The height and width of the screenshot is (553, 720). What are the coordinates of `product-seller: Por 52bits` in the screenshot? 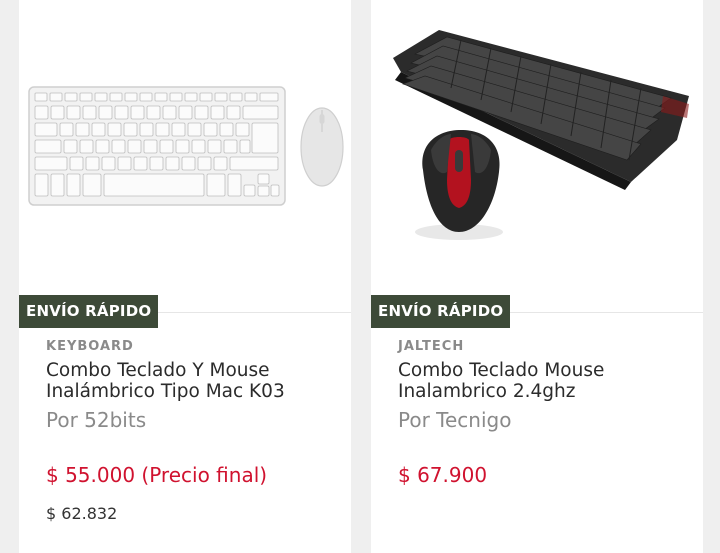 It's located at (96, 420).